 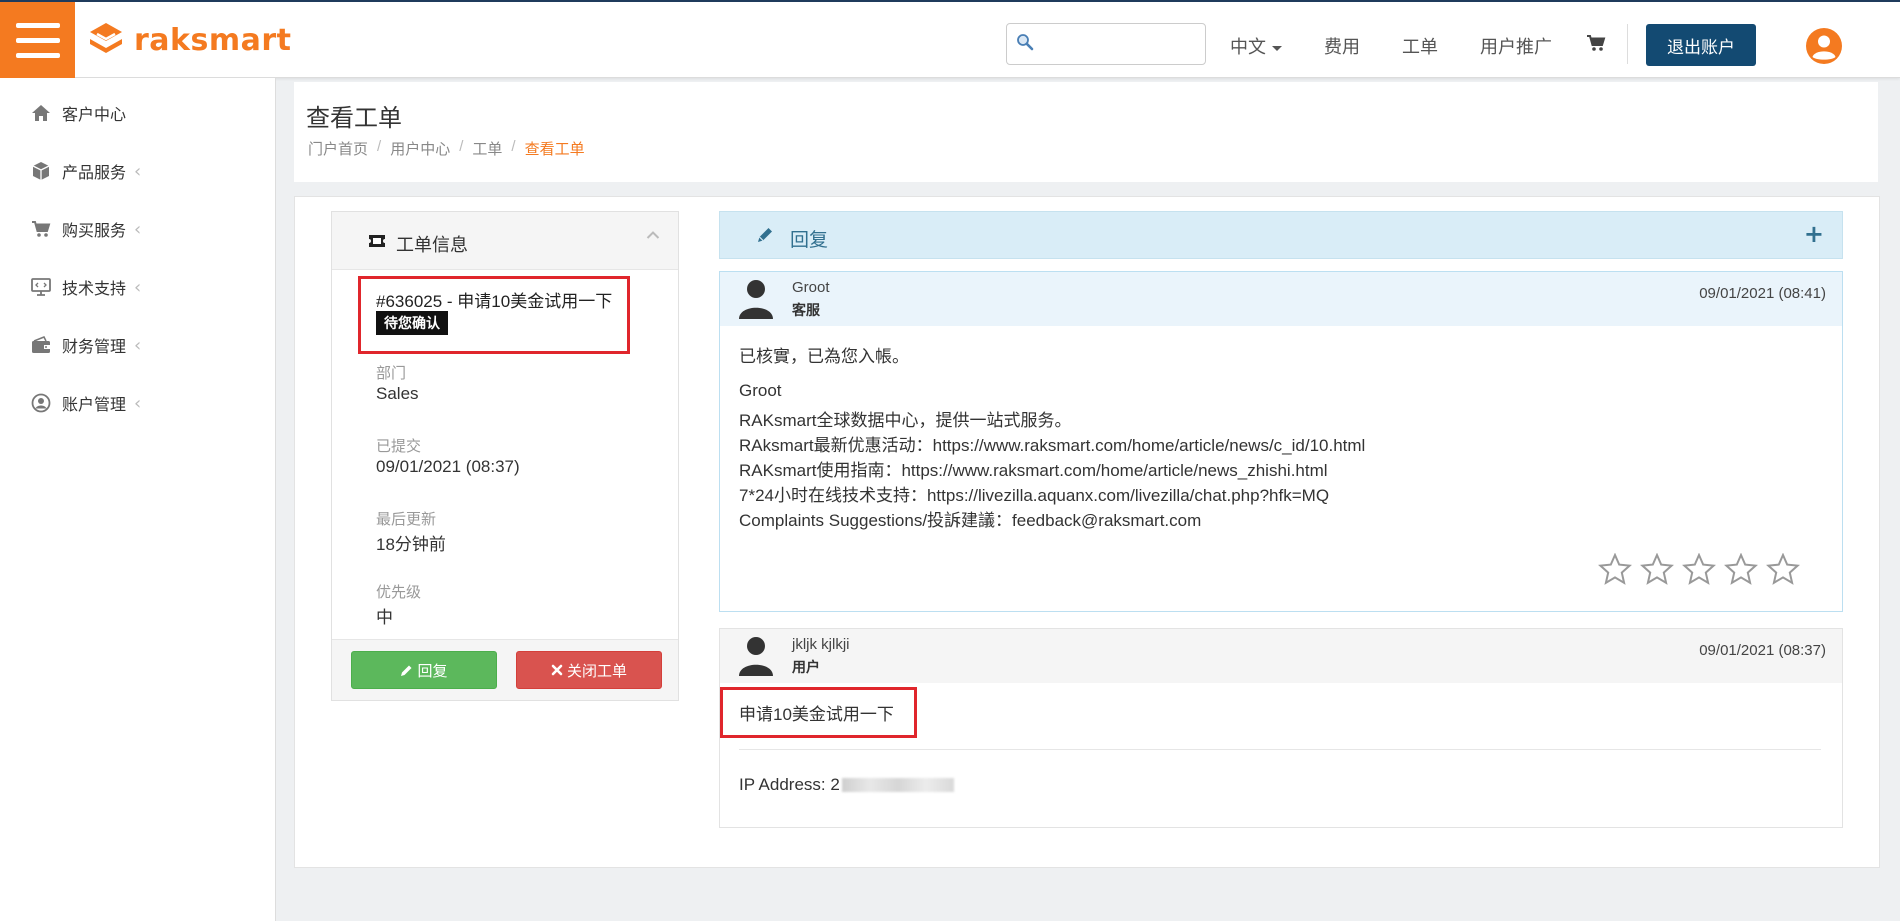 What do you see at coordinates (760, 390) in the screenshot?
I see `message-line: Groot` at bounding box center [760, 390].